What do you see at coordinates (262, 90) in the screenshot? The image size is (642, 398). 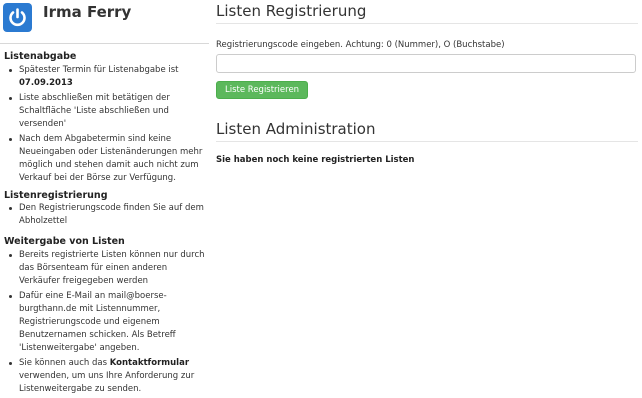 I see `register-list-button: Liste Registrieren` at bounding box center [262, 90].